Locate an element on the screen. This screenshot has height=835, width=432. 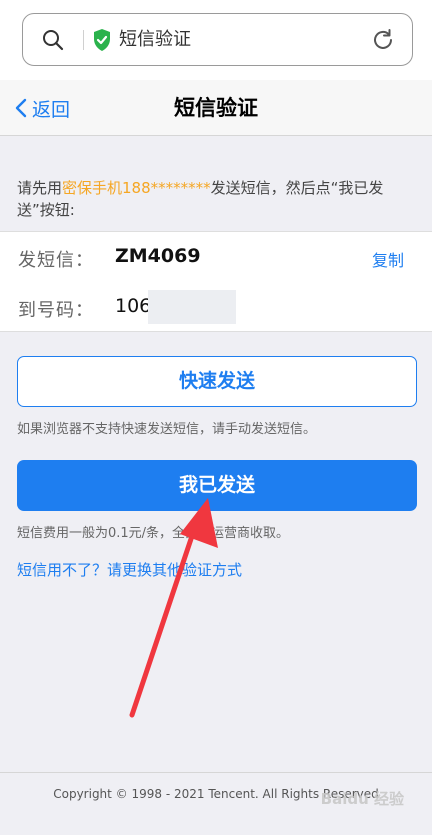
address-bar: 短信验证 is located at coordinates (217, 39).